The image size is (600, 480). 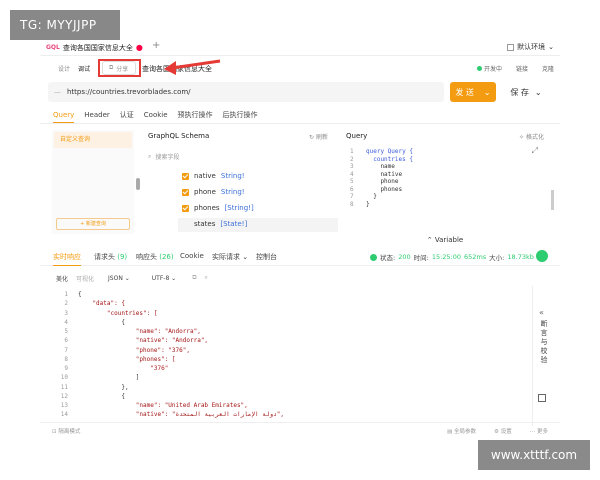 I want to click on code-text: "native": "Andorra",, so click(x=143, y=341).